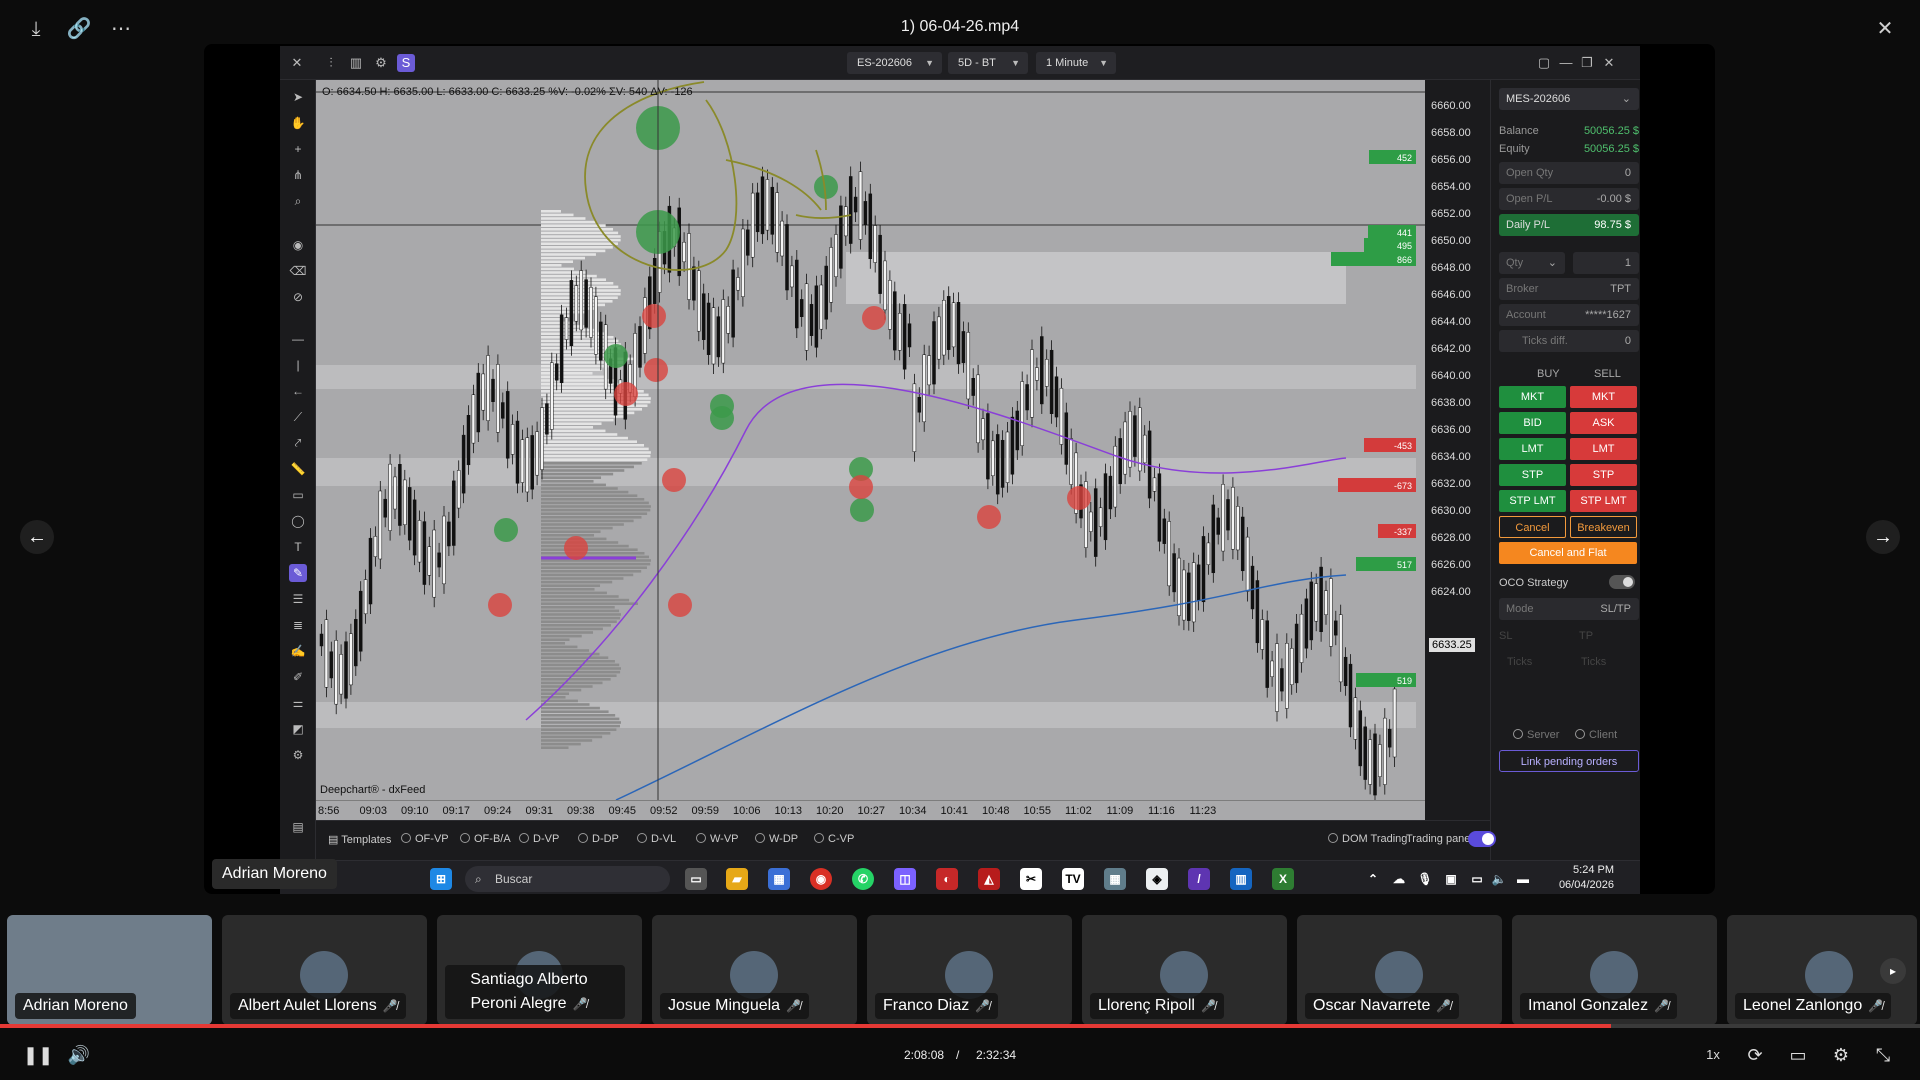 The image size is (1920, 1080). Describe the element at coordinates (989, 879) in the screenshot. I see `app-icon-3: ◭` at that location.